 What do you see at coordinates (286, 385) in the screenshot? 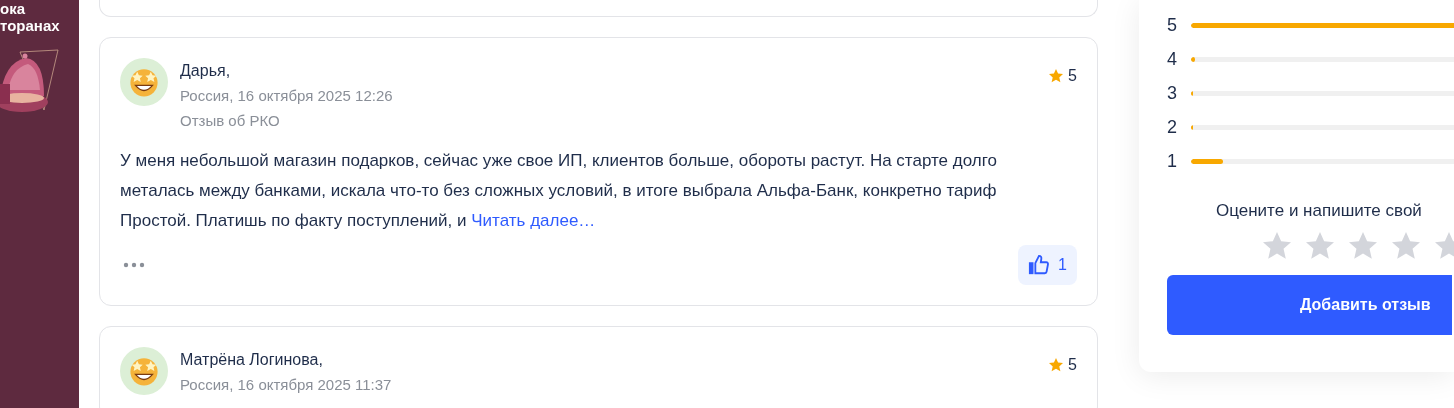
I see `review-meta: Россия, 16 октября 2025 11:37` at bounding box center [286, 385].